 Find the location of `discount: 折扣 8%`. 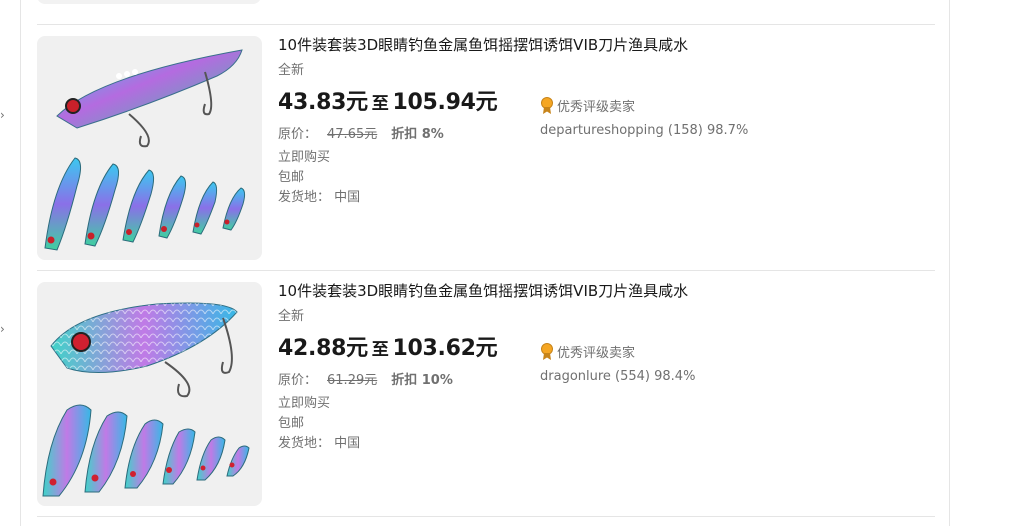

discount: 折扣 8% is located at coordinates (417, 134).